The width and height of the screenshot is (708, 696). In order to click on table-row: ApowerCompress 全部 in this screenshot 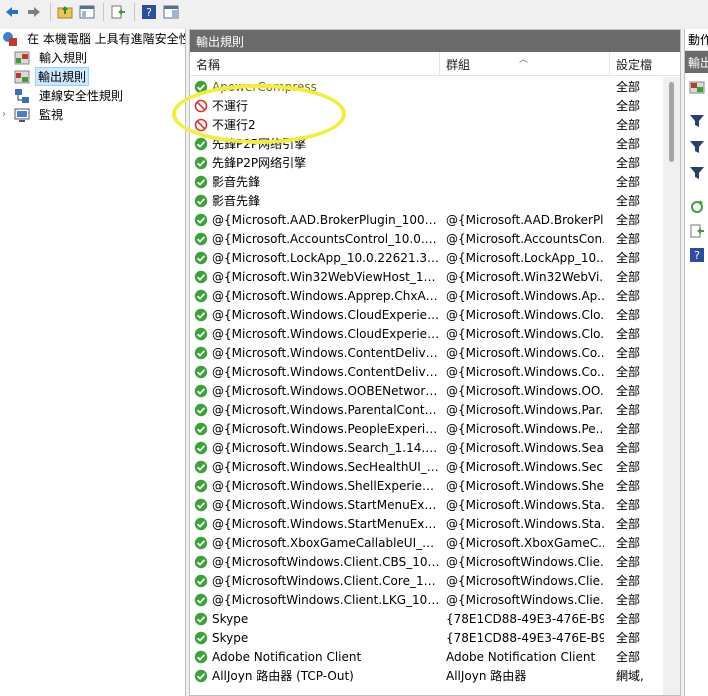, I will do `click(426, 86)`.